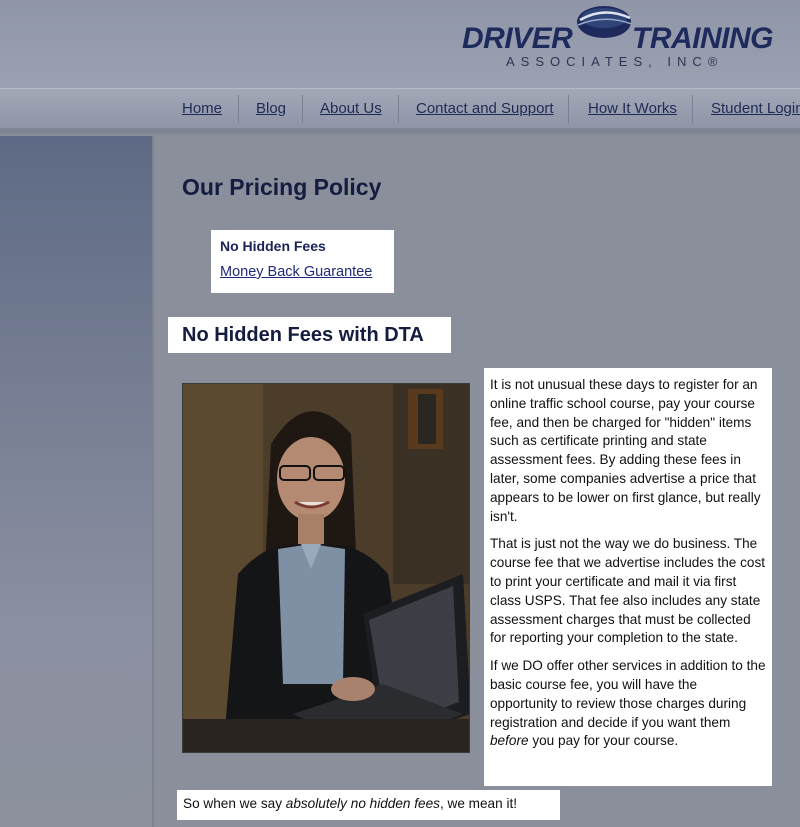  What do you see at coordinates (400, 44) in the screenshot?
I see `site-header: DRIVER TRAINING ASSOCIATES, INC®` at bounding box center [400, 44].